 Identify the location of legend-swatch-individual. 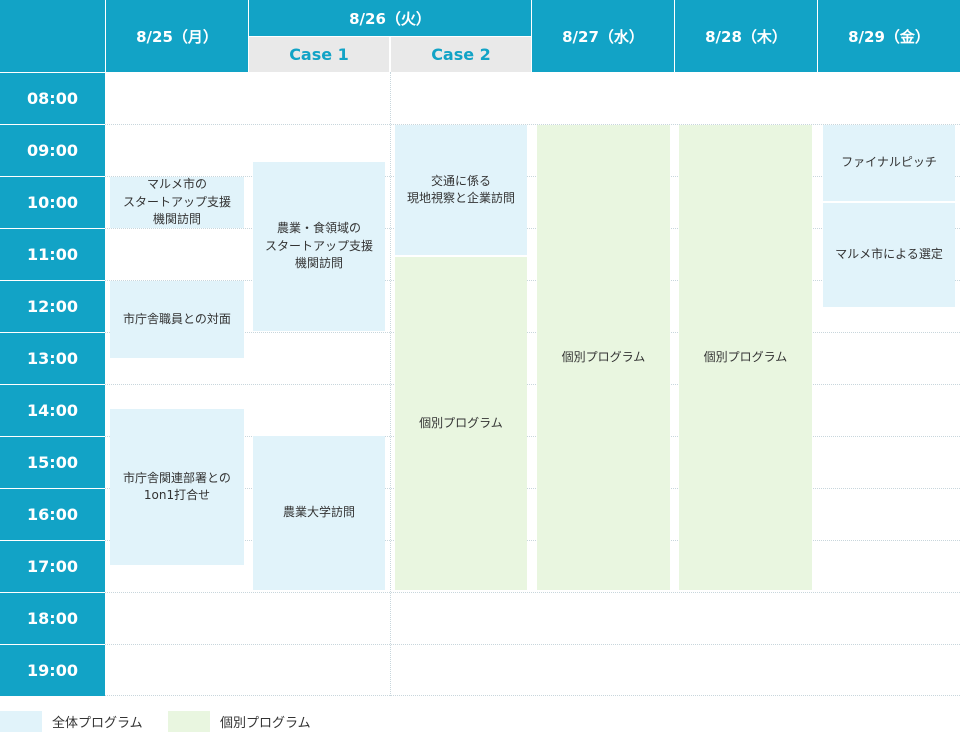
(189, 721).